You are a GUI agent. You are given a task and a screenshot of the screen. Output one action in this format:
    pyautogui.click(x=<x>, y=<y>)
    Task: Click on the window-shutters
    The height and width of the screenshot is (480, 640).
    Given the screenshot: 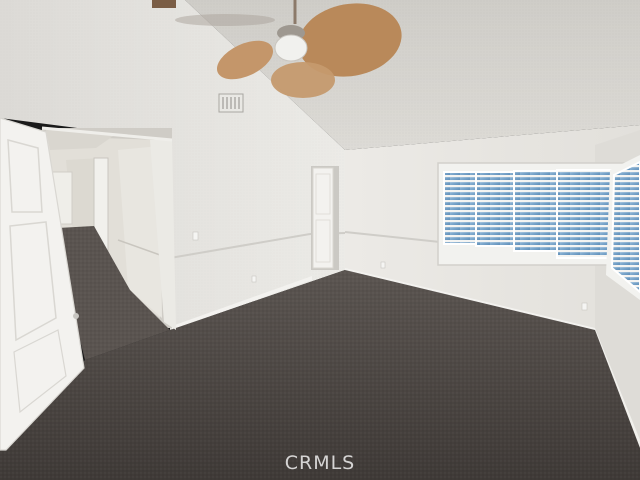 What is the action you would take?
    pyautogui.click(x=531, y=214)
    